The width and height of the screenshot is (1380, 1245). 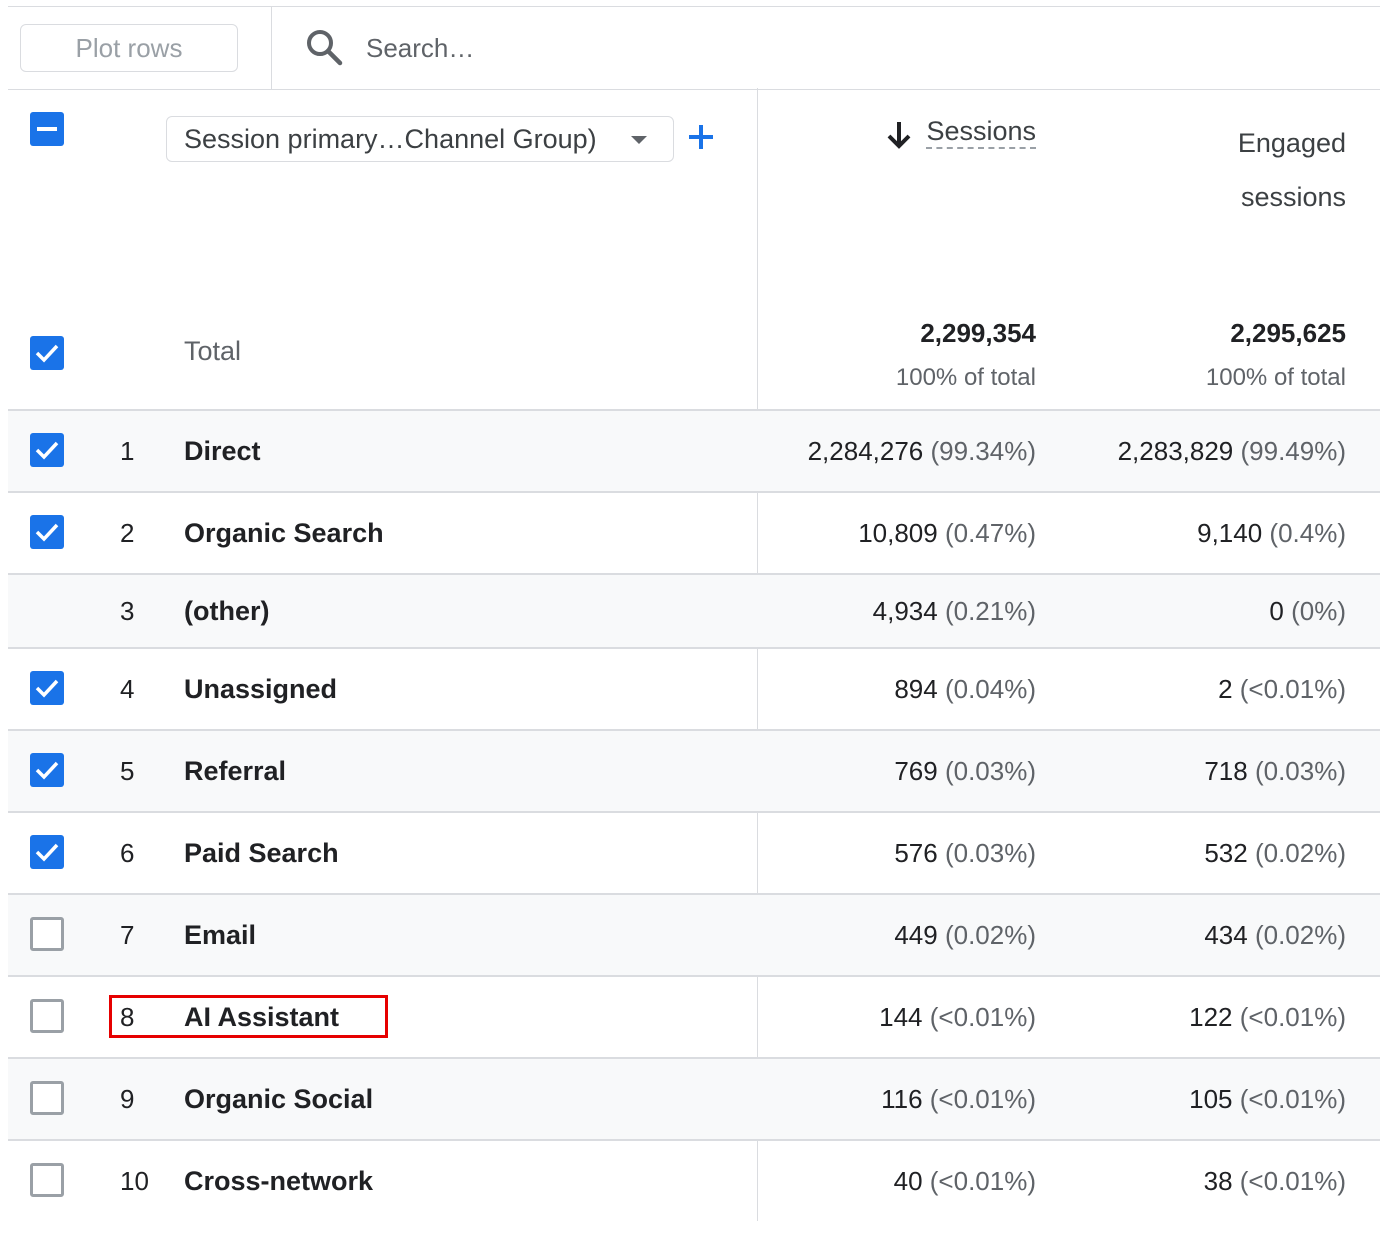 I want to click on engaged-value: 2, so click(x=1225, y=689).